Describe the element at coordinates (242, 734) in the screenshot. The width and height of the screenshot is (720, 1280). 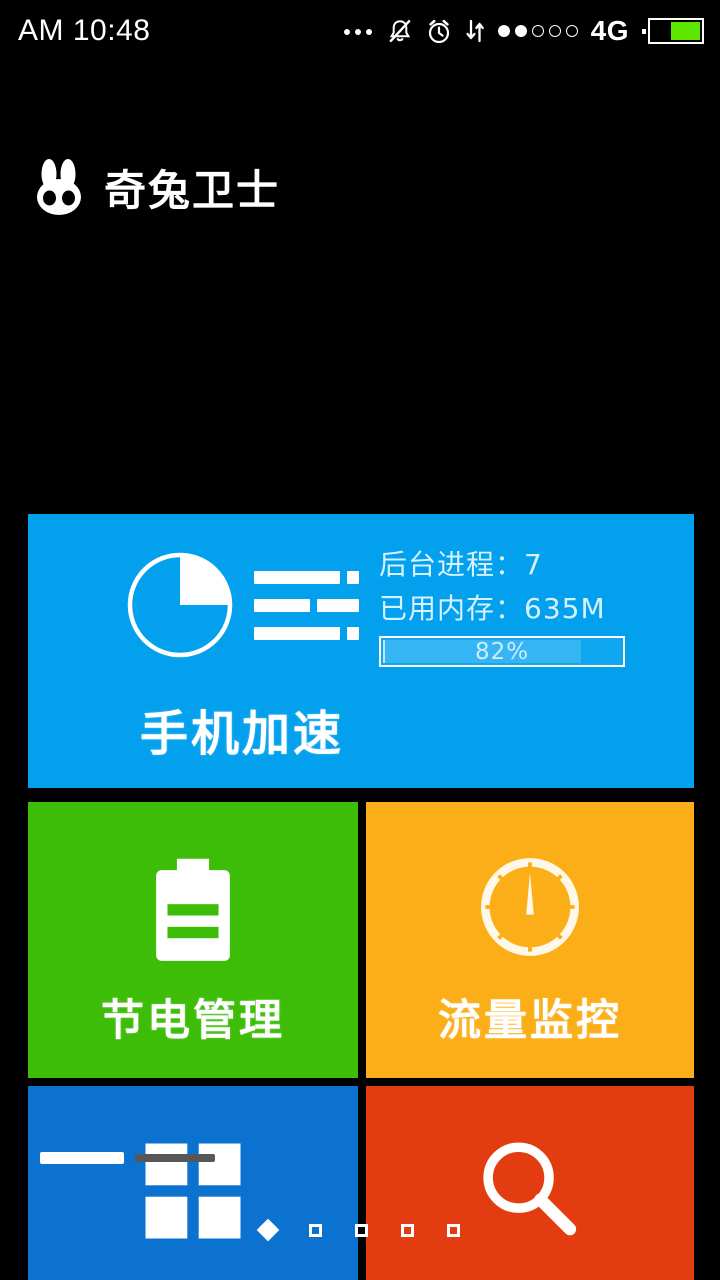
I see `tile-label-accelerate: 手机加速` at that location.